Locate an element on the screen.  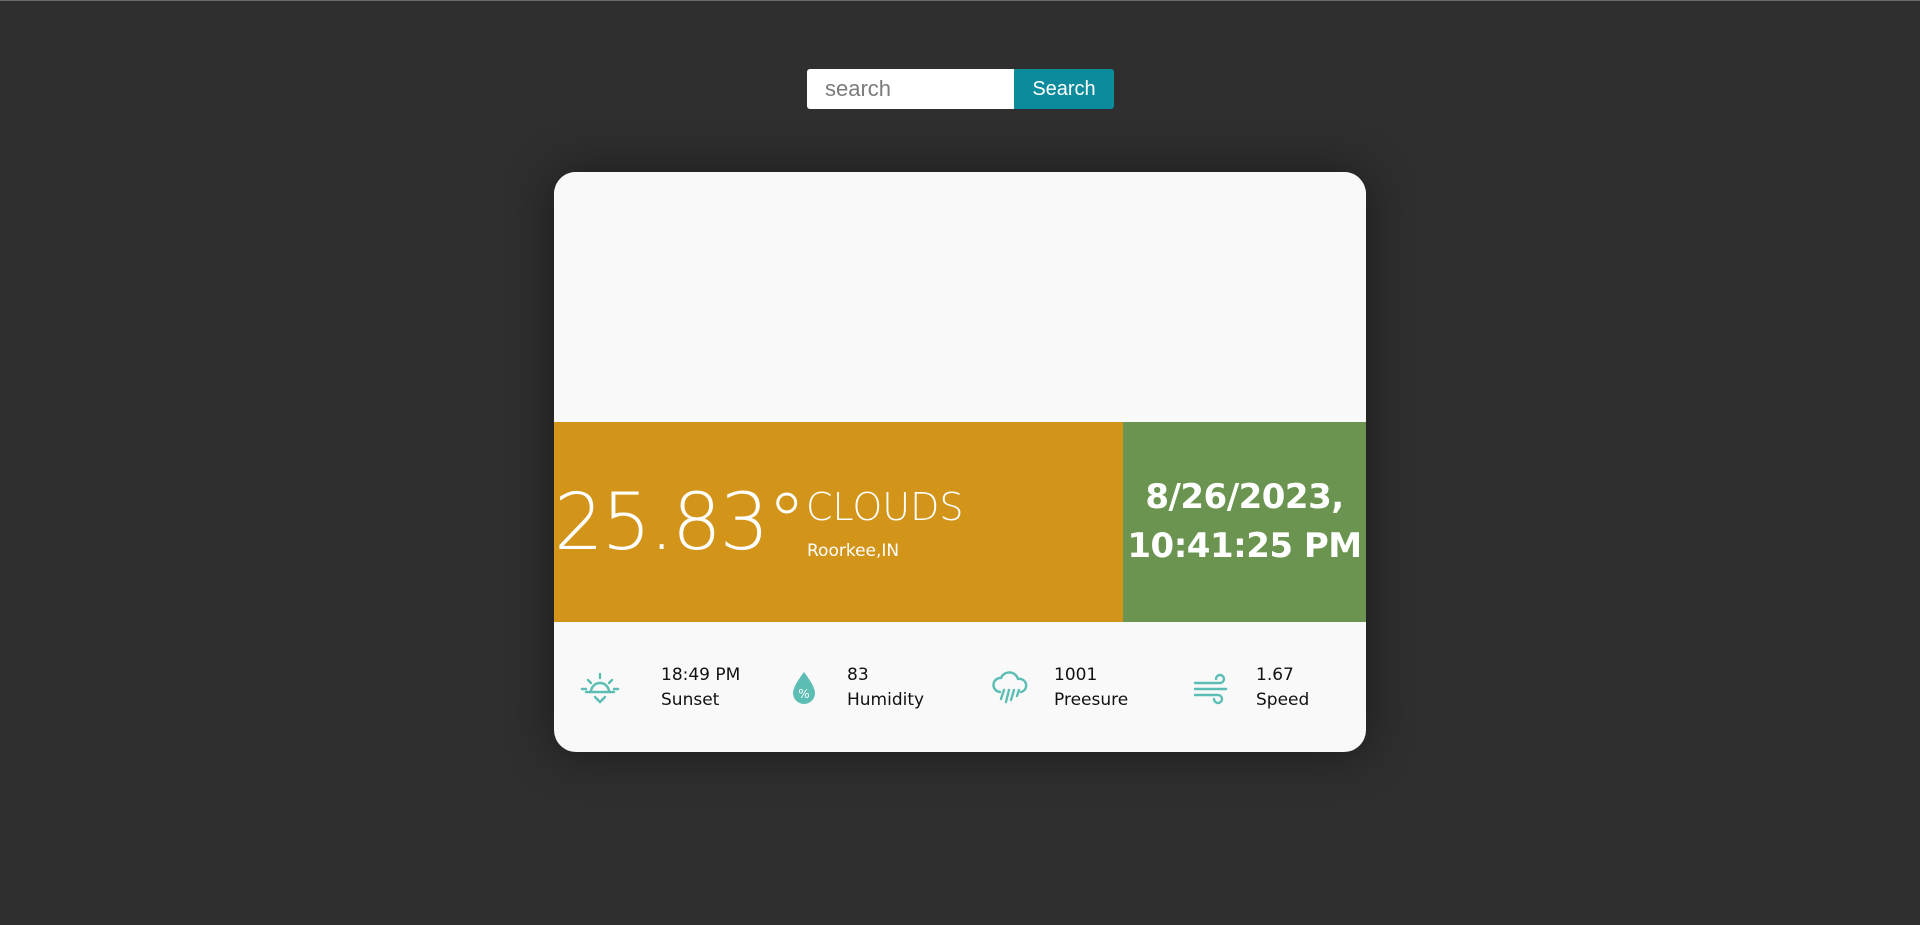
weather-image-area is located at coordinates (960, 297).